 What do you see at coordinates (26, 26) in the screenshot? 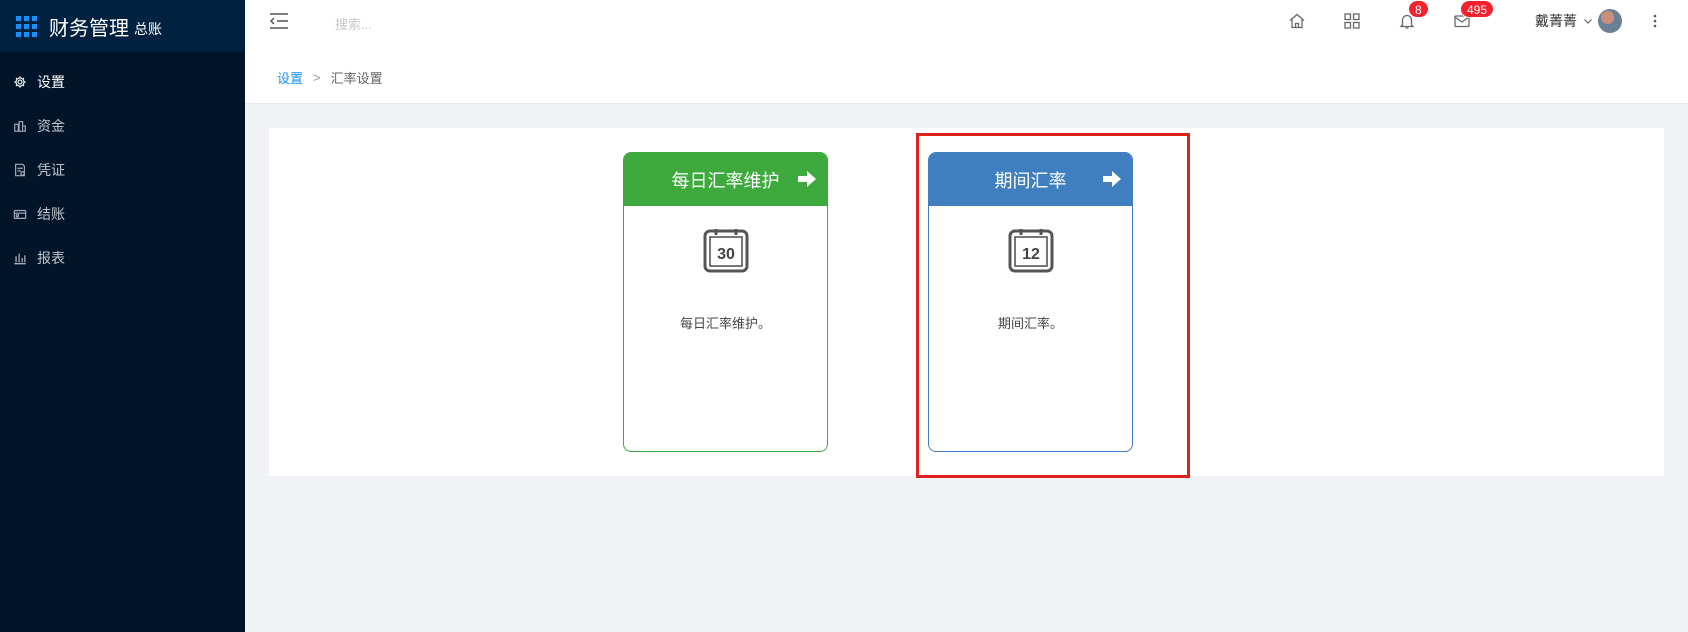
I see `apps-grid-icon` at bounding box center [26, 26].